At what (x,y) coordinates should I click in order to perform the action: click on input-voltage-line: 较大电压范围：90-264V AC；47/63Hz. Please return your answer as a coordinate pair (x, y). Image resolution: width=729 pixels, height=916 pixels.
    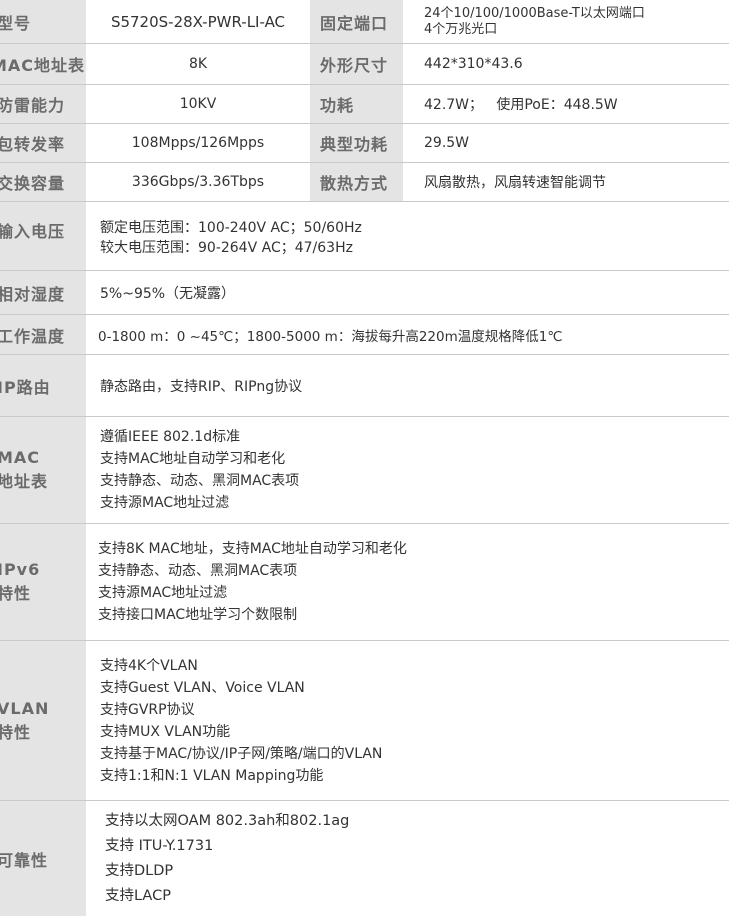
    Looking at the image, I should click on (226, 248).